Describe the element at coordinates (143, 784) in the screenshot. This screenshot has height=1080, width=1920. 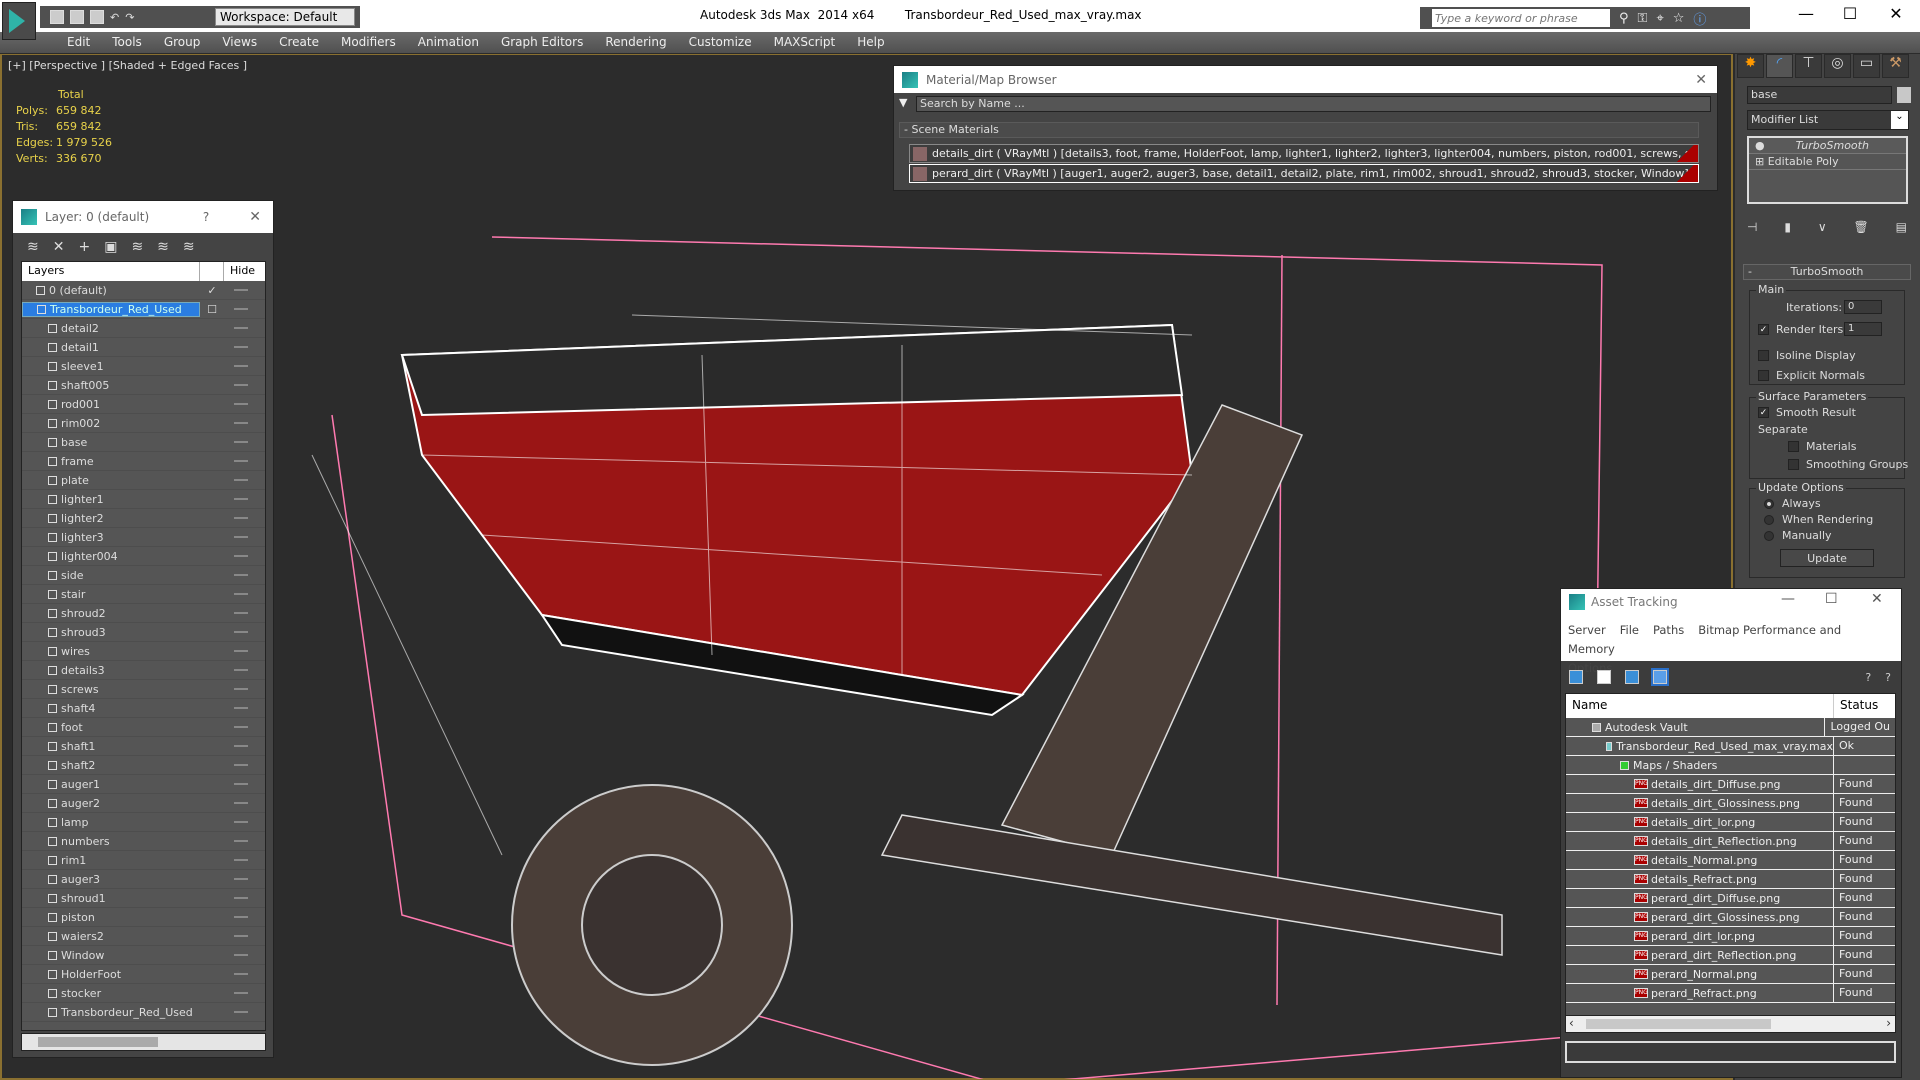
I see `layer-row: auger1` at that location.